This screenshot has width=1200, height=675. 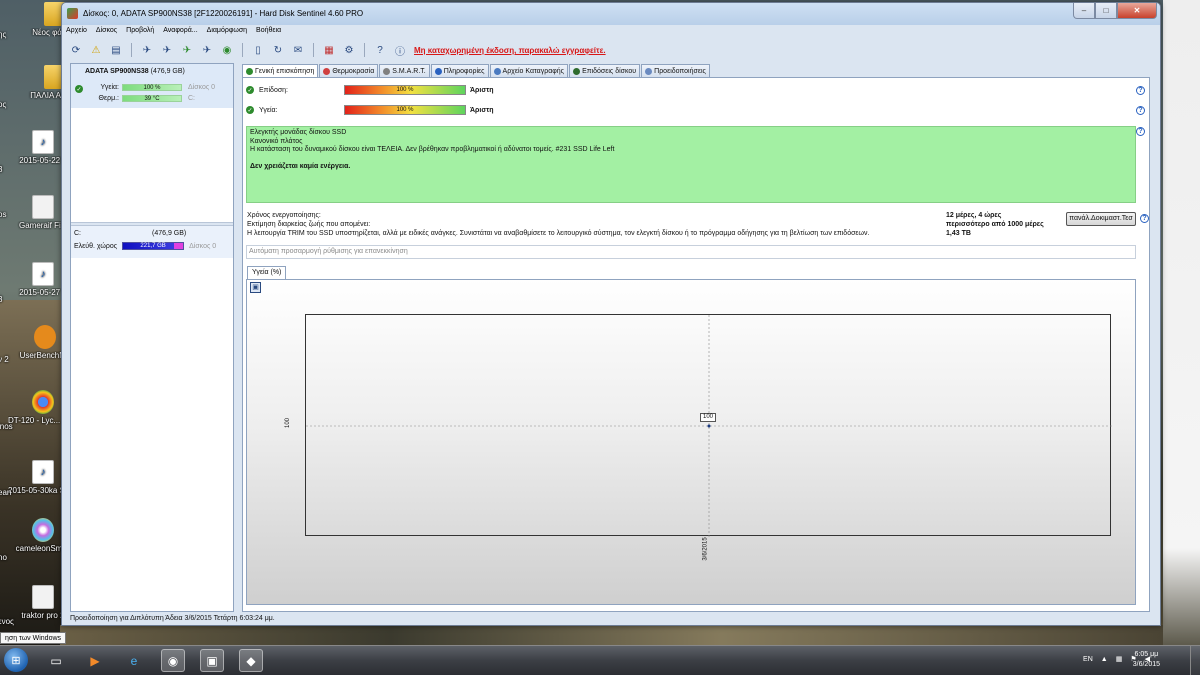 I want to click on desktop-icon-label-partial: ean, so click(x=8, y=492).